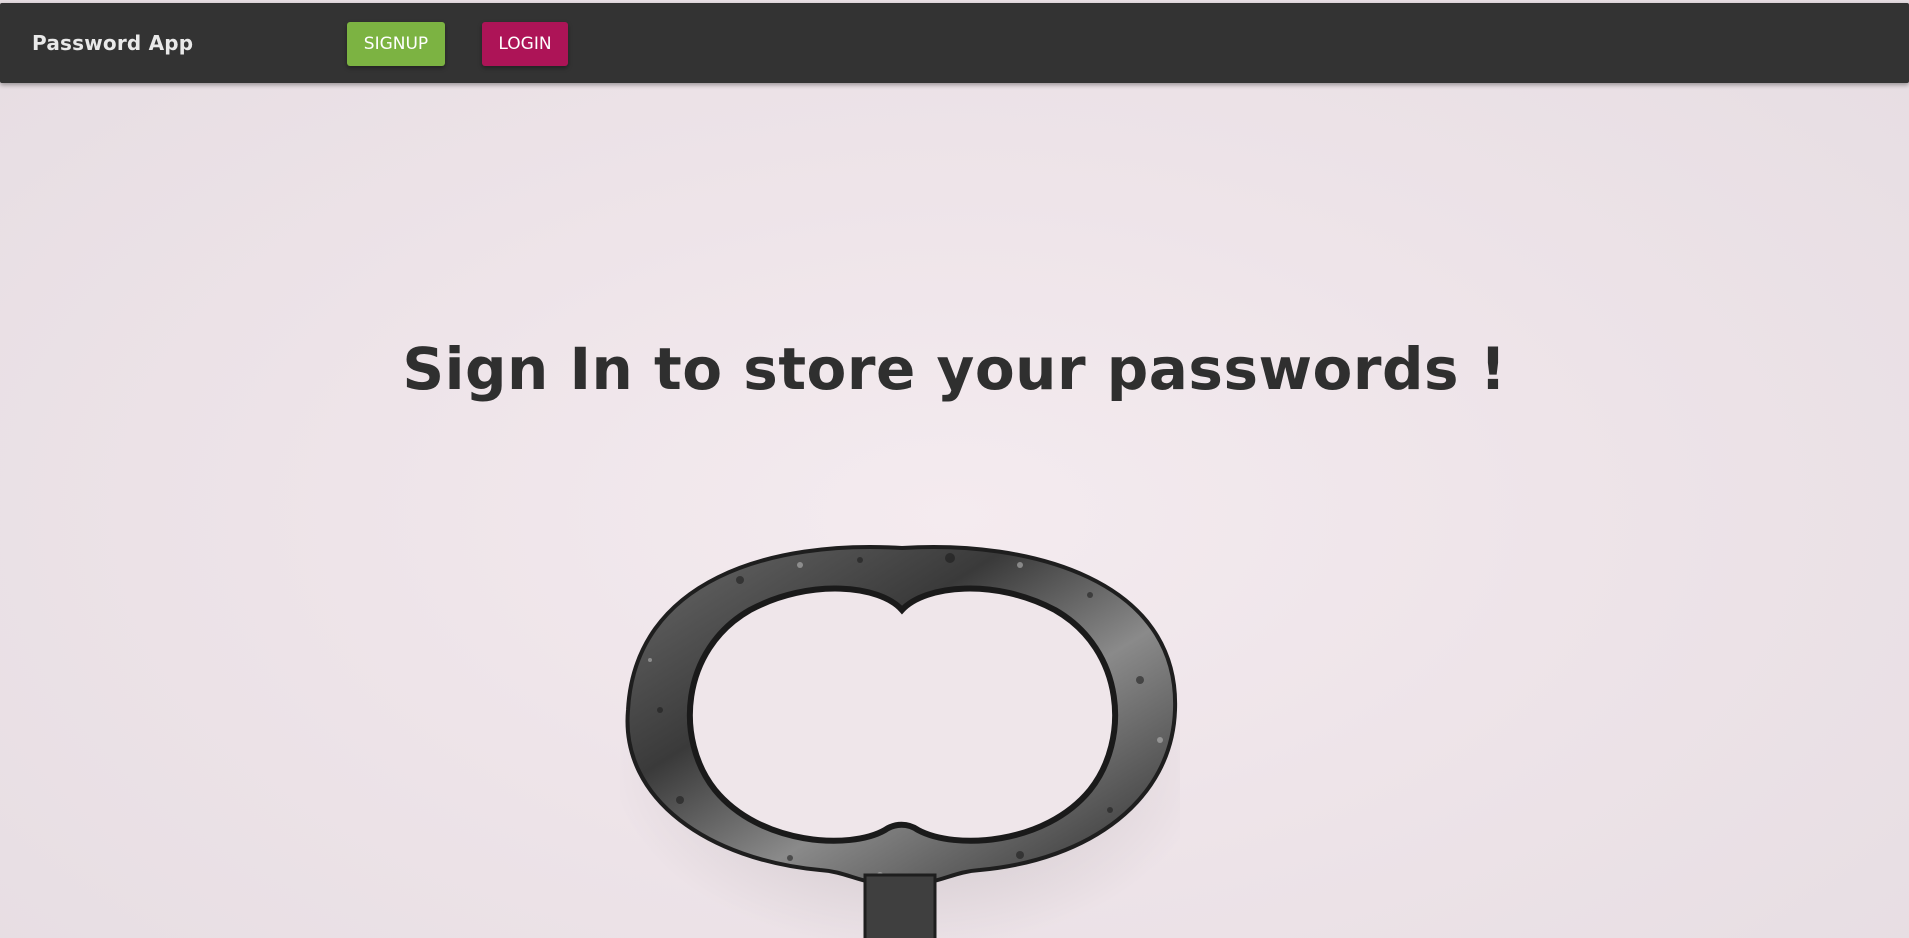 The height and width of the screenshot is (938, 1909). Describe the element at coordinates (112, 43) in the screenshot. I see `brand-title: Password App` at that location.